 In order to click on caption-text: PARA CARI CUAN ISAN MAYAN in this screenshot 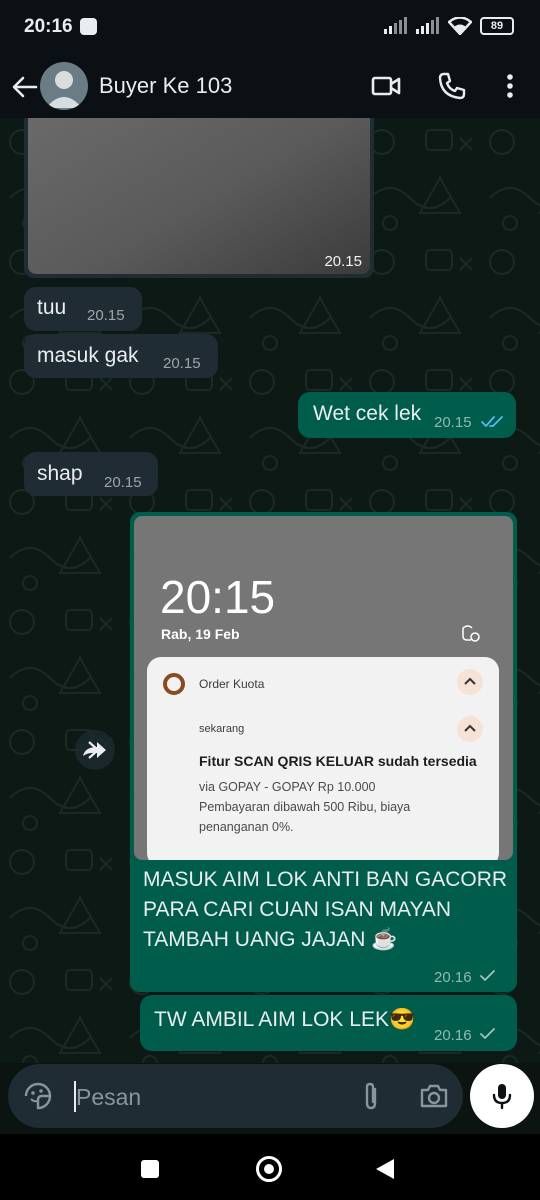, I will do `click(297, 909)`.